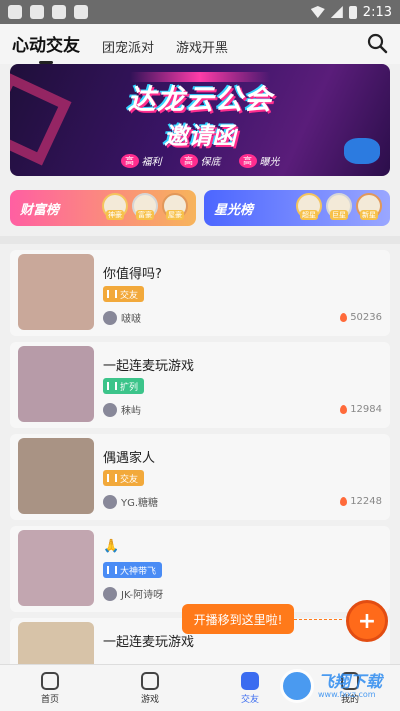 The height and width of the screenshot is (711, 400). I want to click on tab-heart-friends: 心动交友, so click(46, 43).